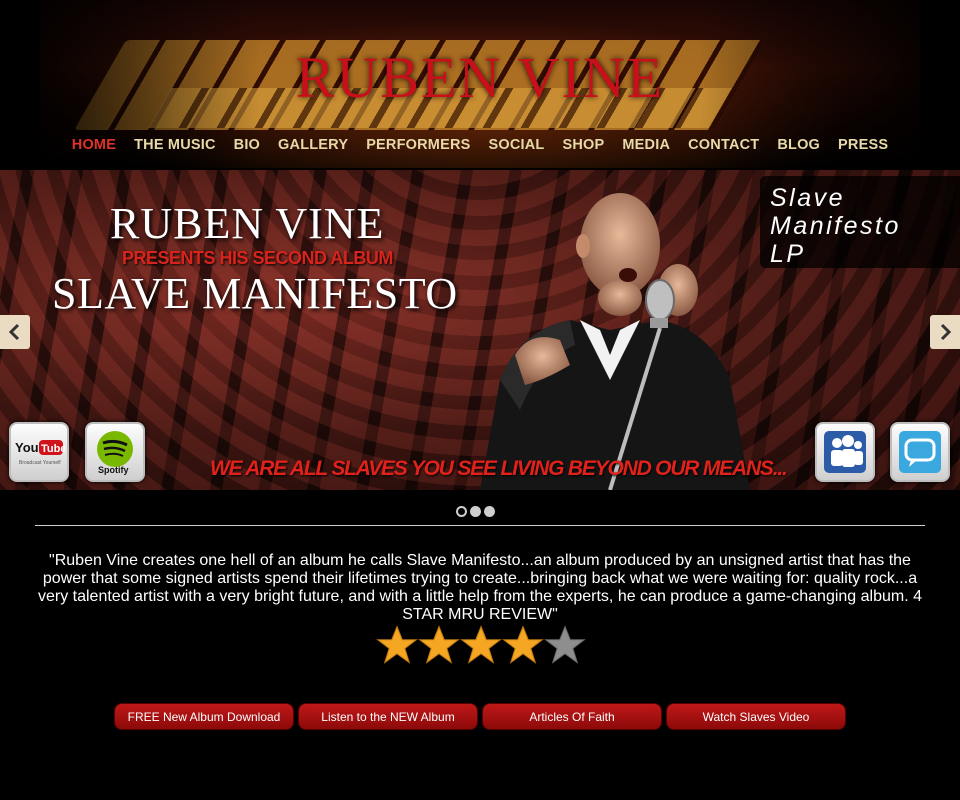 This screenshot has width=960, height=800. Describe the element at coordinates (204, 716) in the screenshot. I see `free-album-download-button: FREE New Album Download` at that location.